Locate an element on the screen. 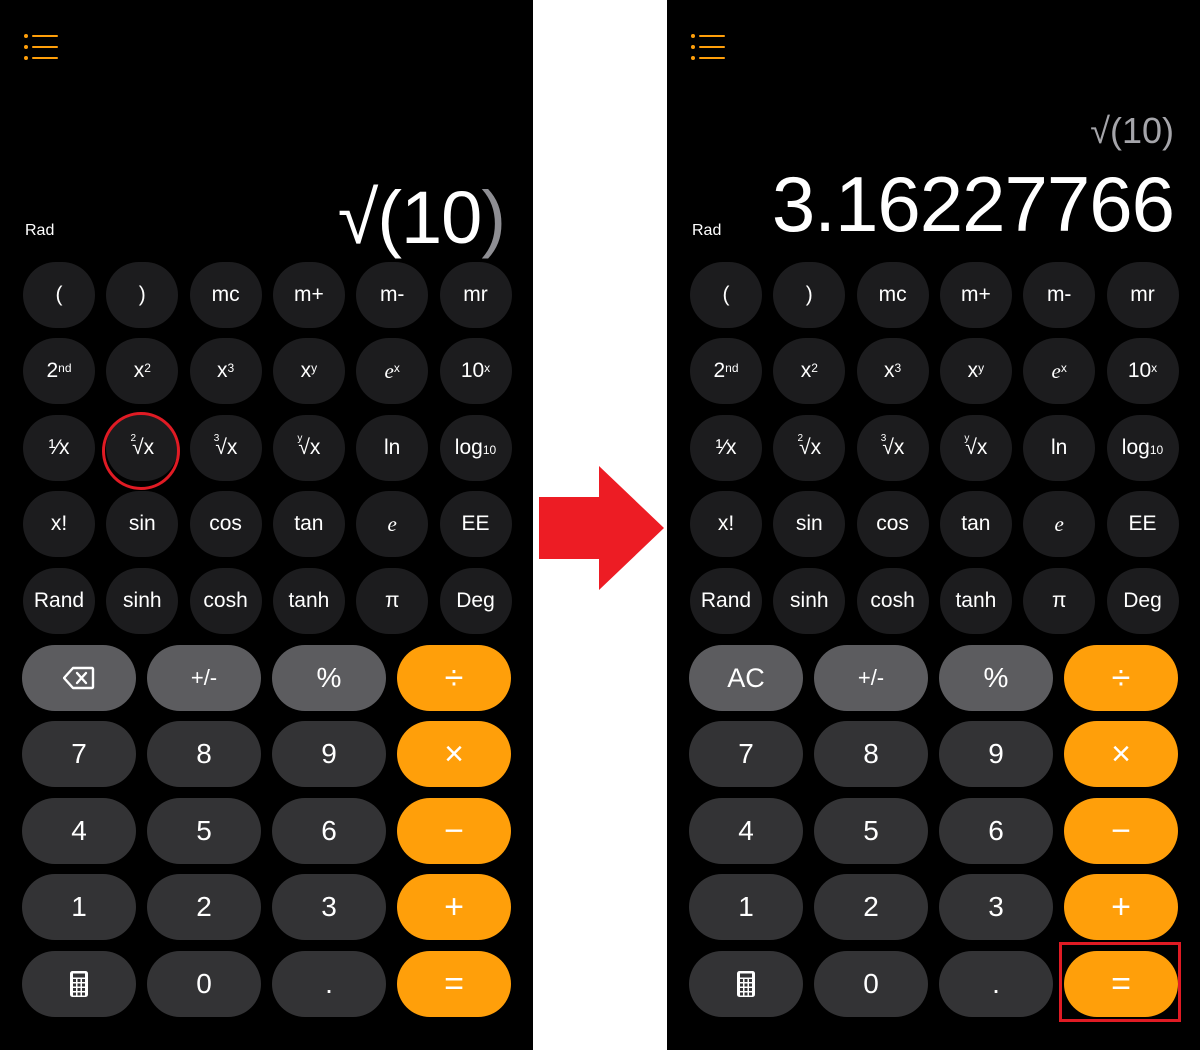  backspace-button is located at coordinates (79, 678).